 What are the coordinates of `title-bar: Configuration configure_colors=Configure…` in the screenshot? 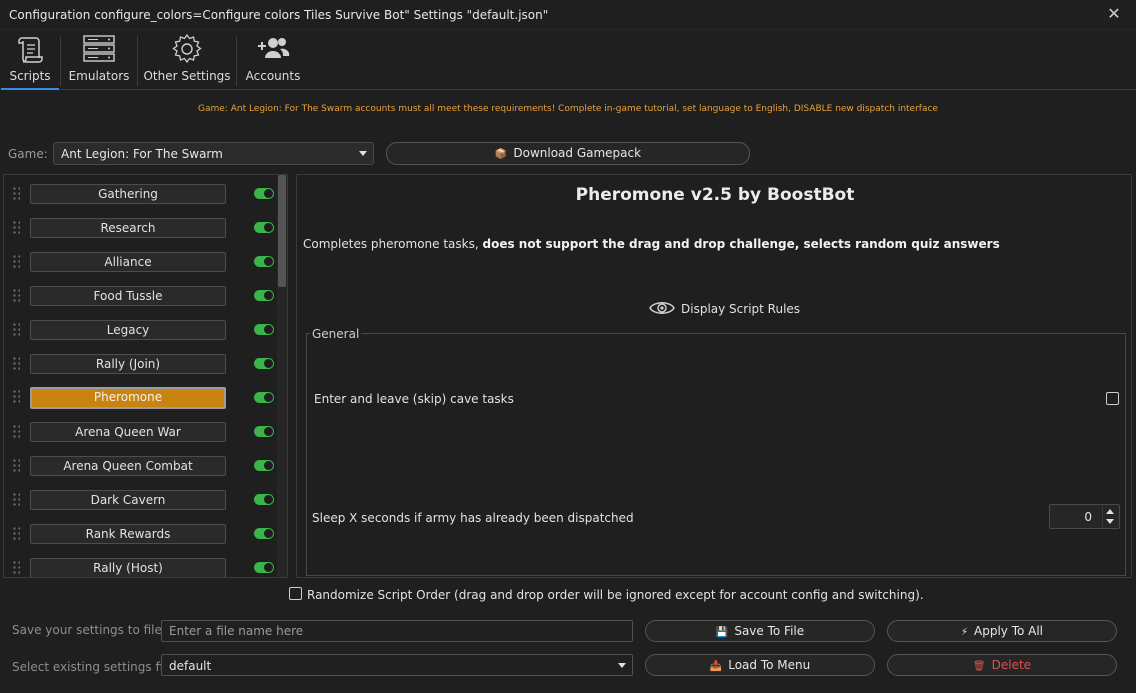 It's located at (568, 15).